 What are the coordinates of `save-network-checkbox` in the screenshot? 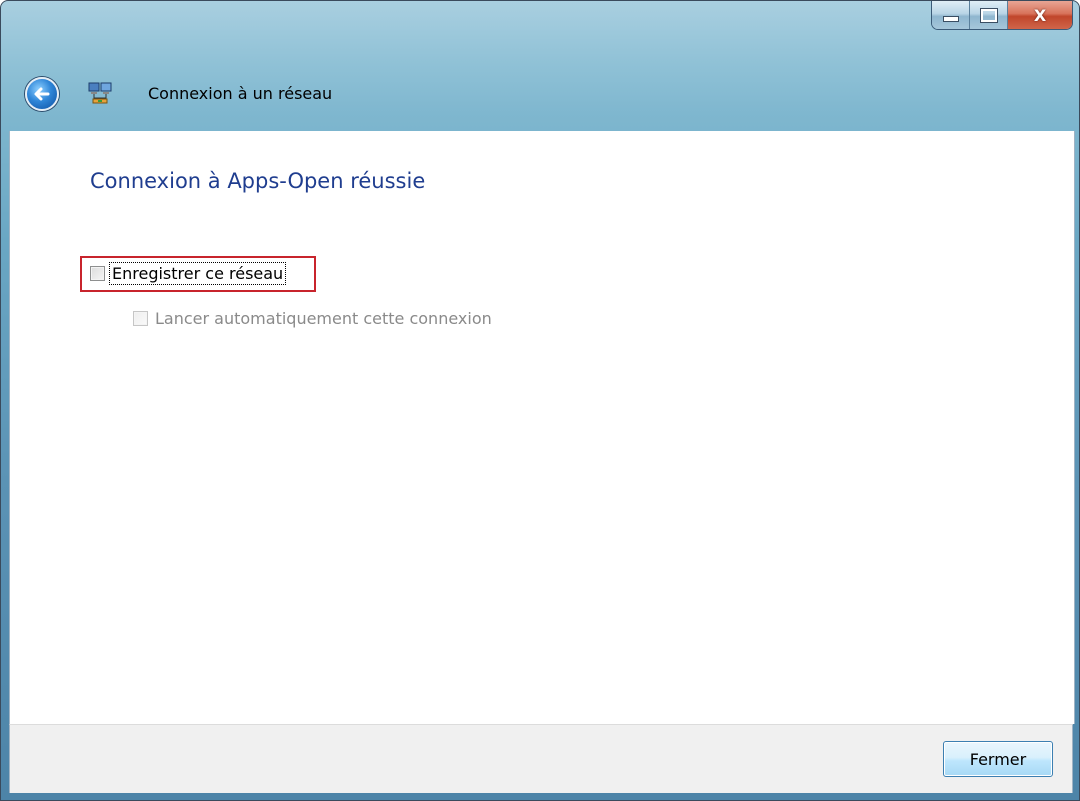 It's located at (97, 273).